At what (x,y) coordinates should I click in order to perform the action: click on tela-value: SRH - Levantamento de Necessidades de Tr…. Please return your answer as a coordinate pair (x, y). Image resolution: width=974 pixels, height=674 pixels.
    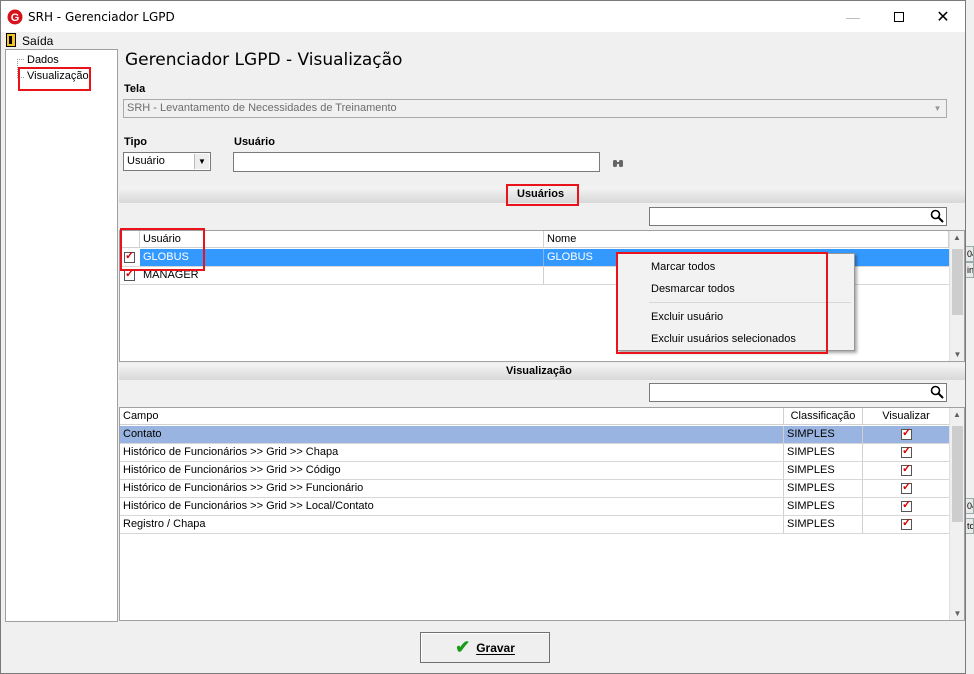
    Looking at the image, I should click on (262, 108).